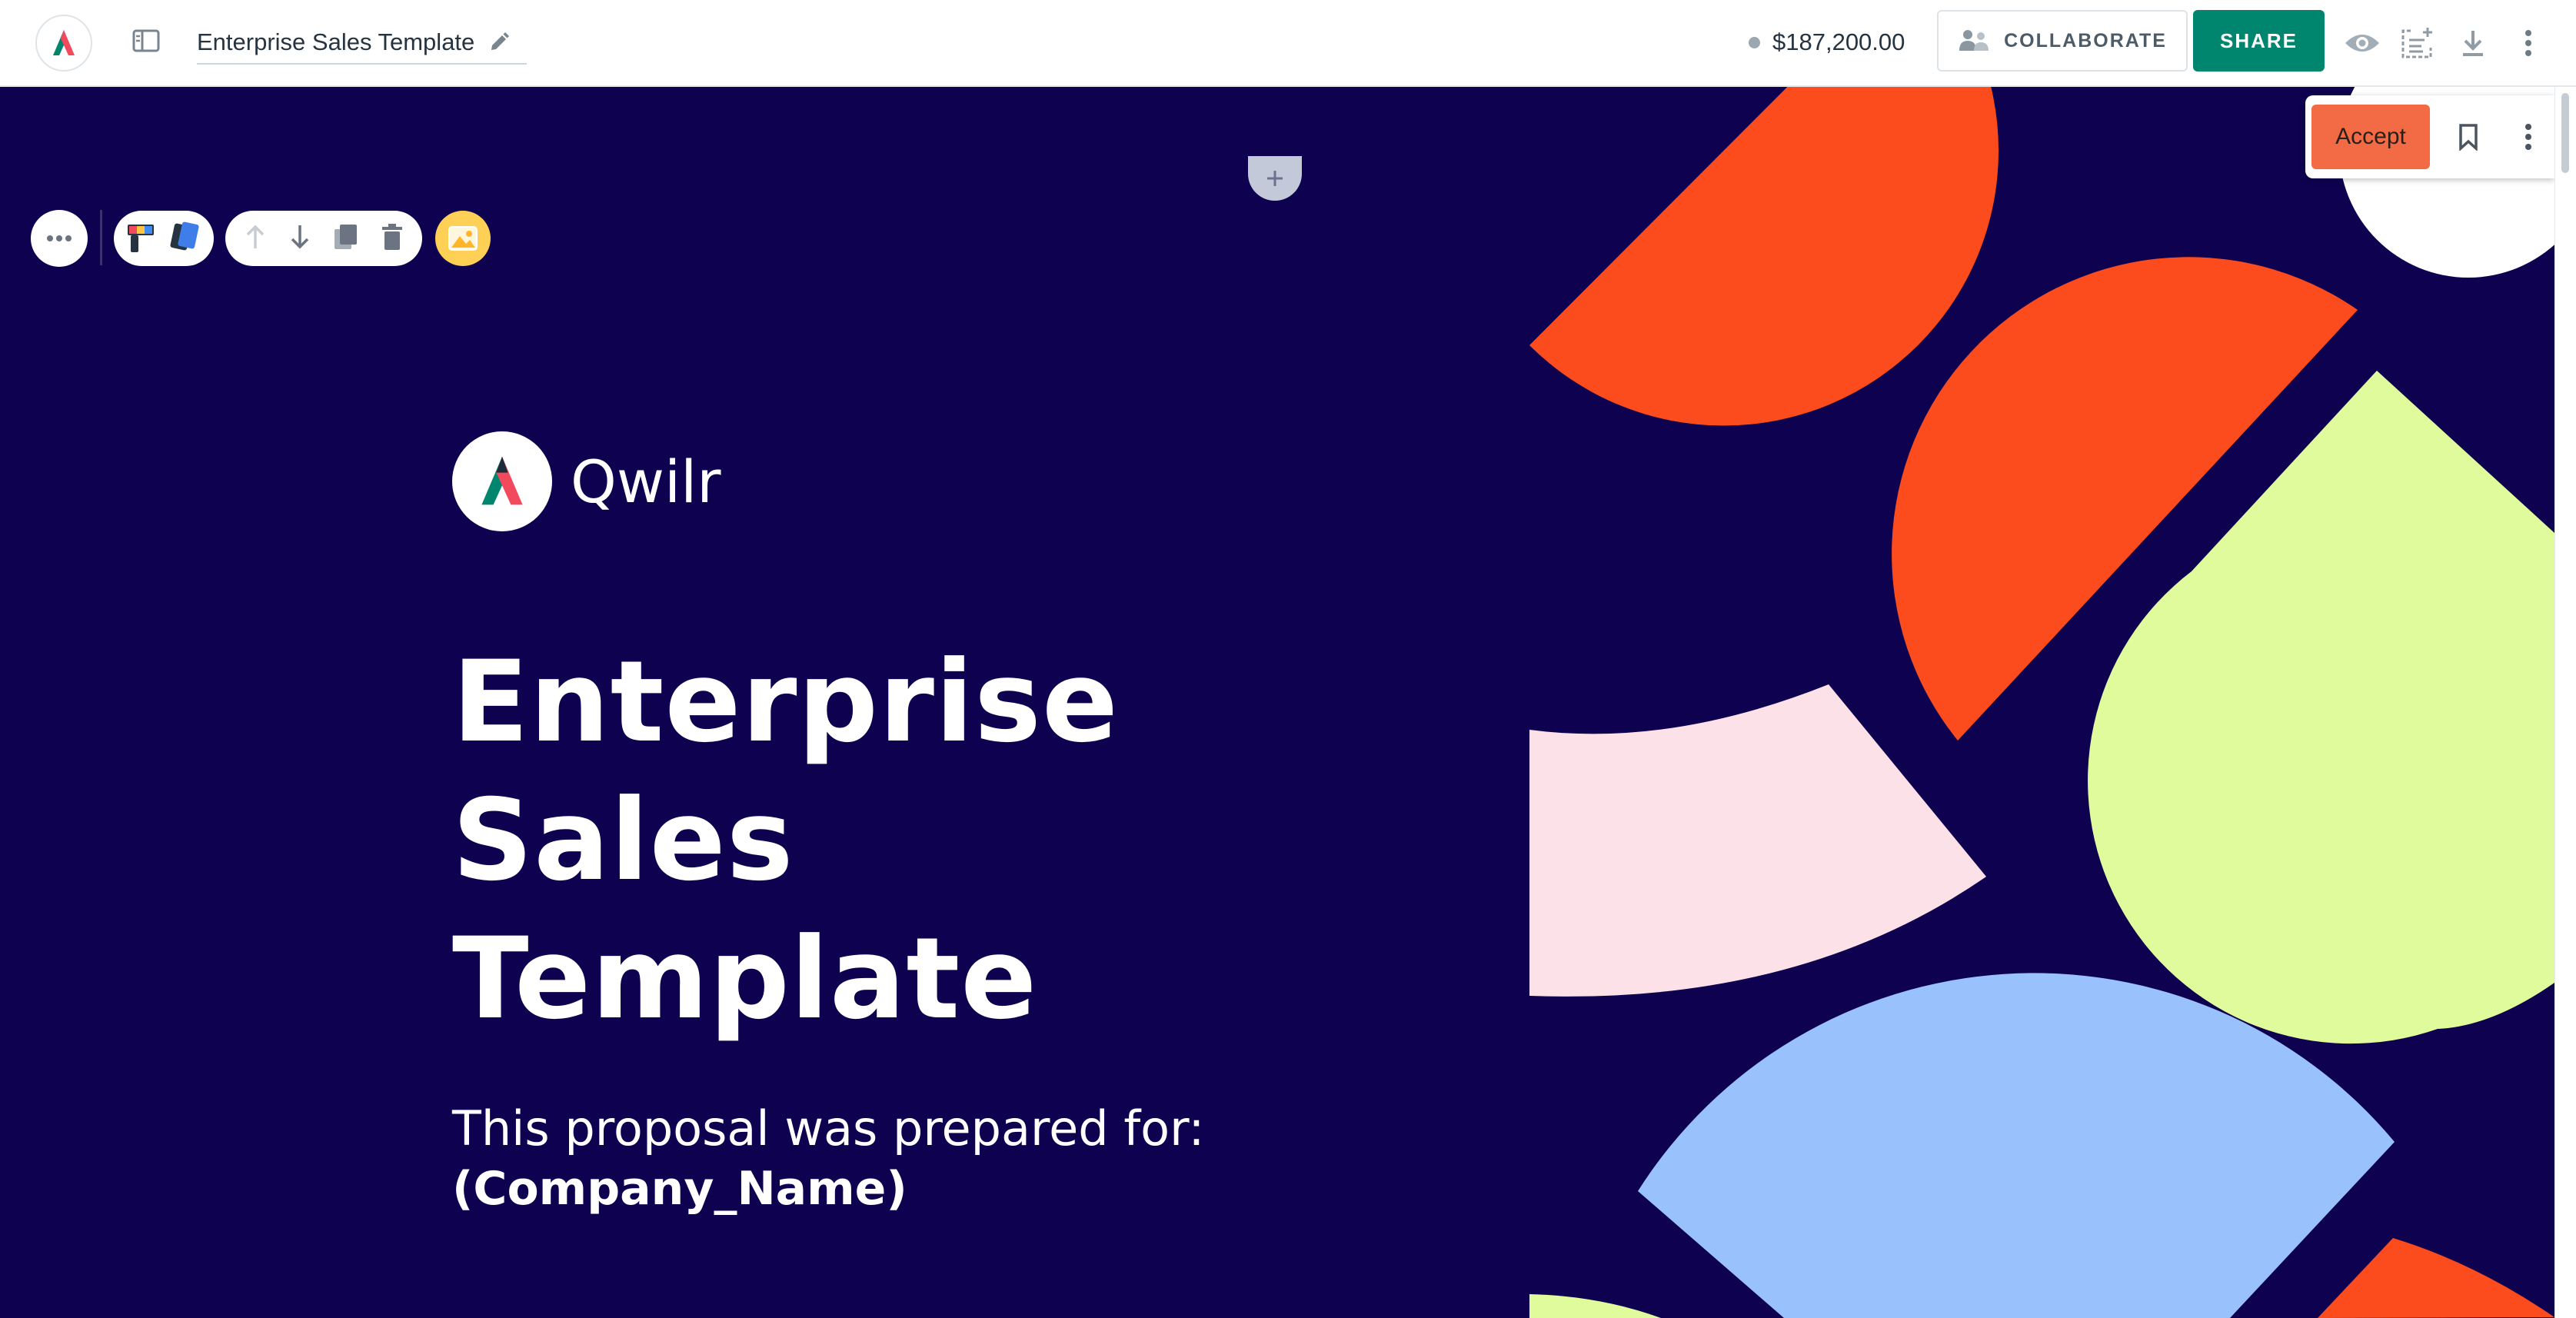  I want to click on accept-button: Accept, so click(2371, 137).